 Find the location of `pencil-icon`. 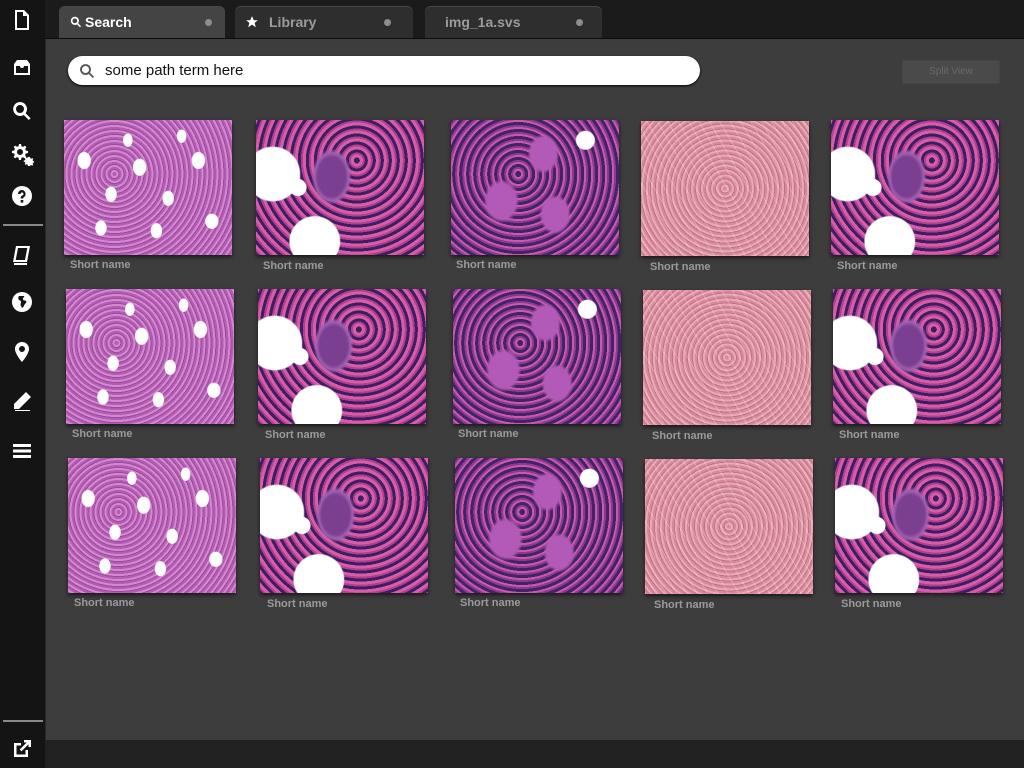

pencil-icon is located at coordinates (22, 401).